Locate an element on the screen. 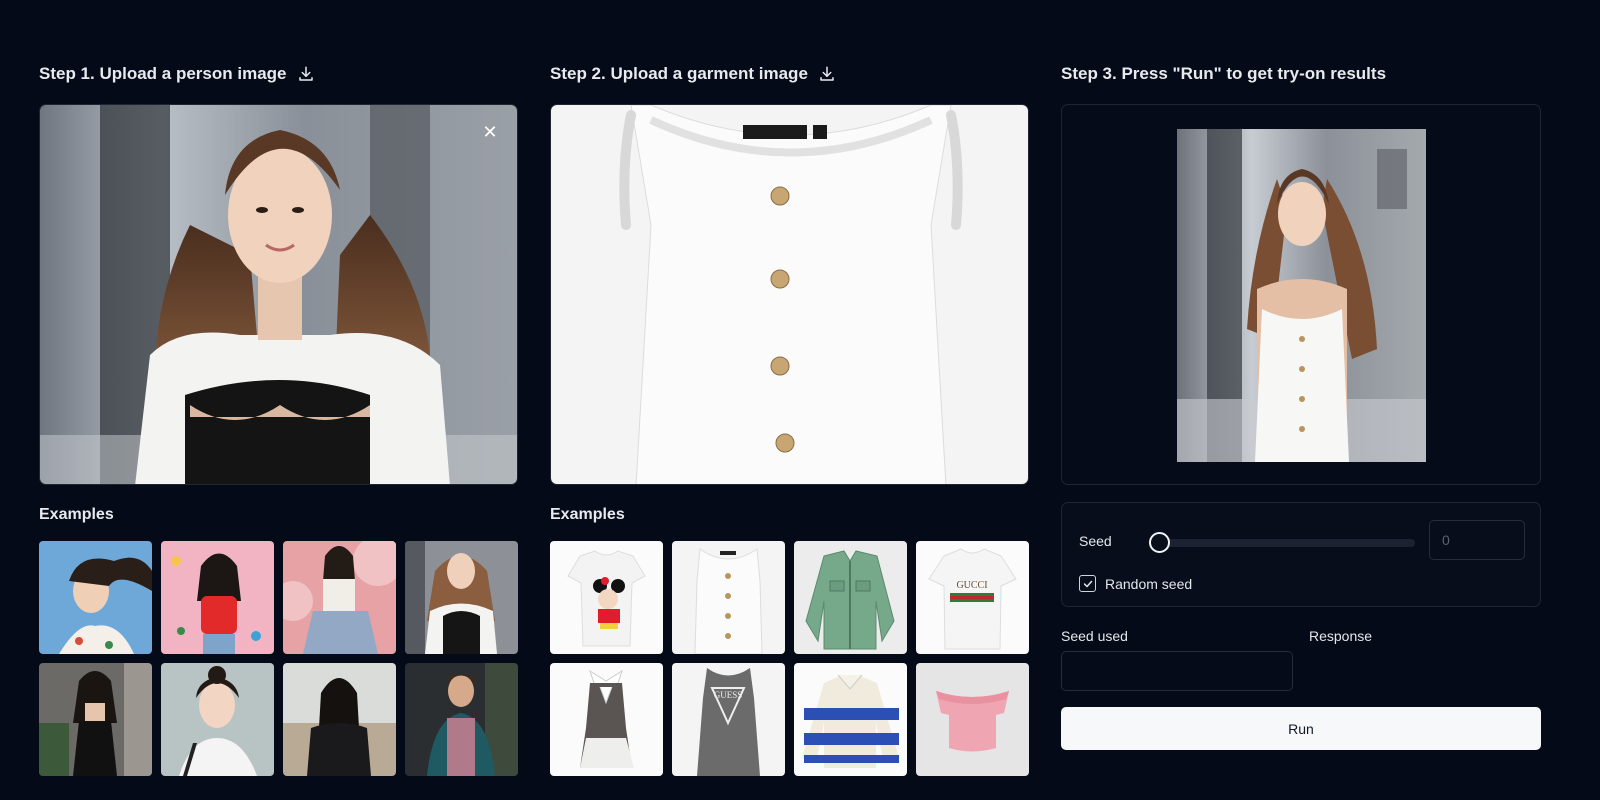 The width and height of the screenshot is (1600, 800). garment-examples-grid: GUCCI GUESS is located at coordinates (789, 658).